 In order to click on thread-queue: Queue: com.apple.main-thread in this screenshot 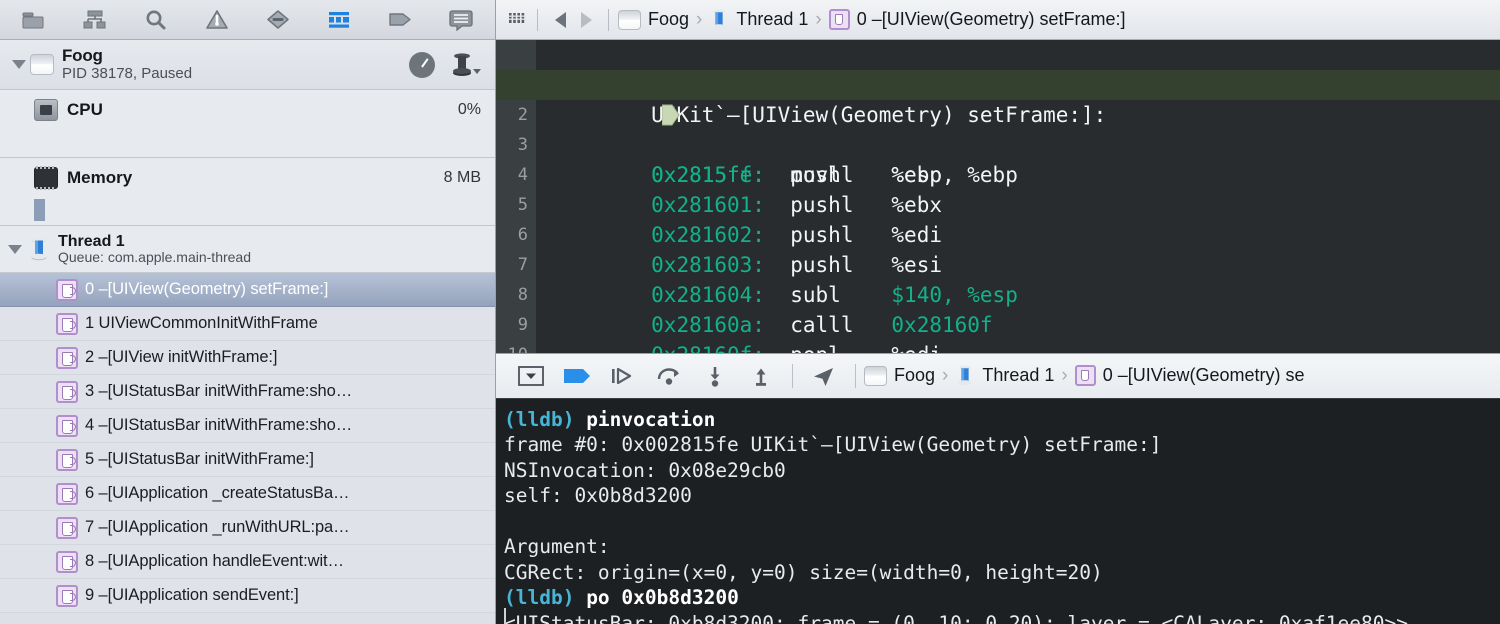, I will do `click(154, 257)`.